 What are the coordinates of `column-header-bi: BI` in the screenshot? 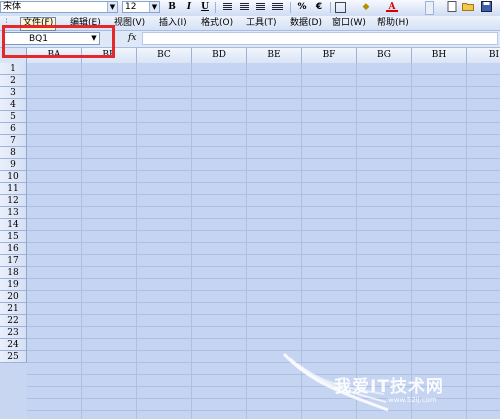 It's located at (483, 55).